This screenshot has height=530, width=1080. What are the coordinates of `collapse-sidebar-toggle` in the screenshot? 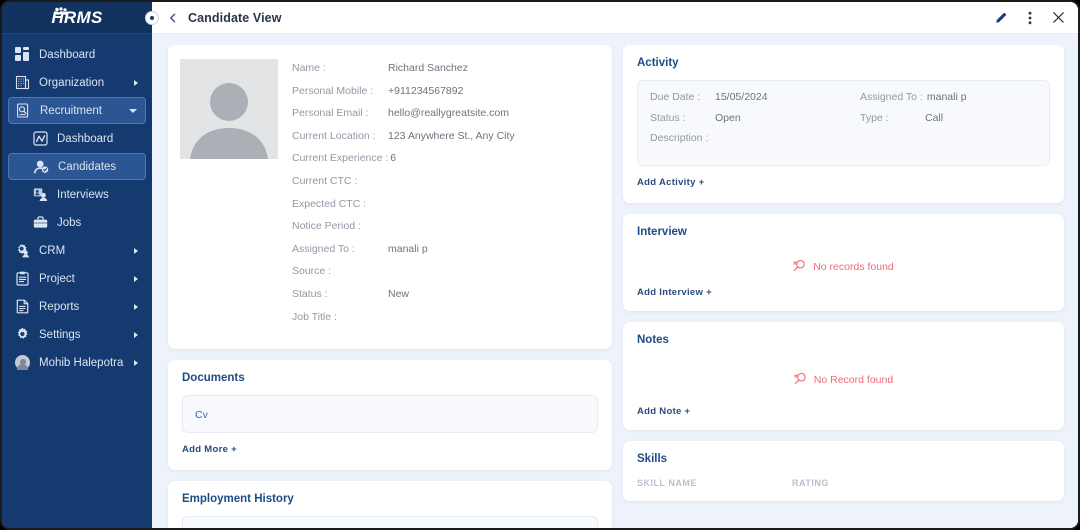 It's located at (152, 18).